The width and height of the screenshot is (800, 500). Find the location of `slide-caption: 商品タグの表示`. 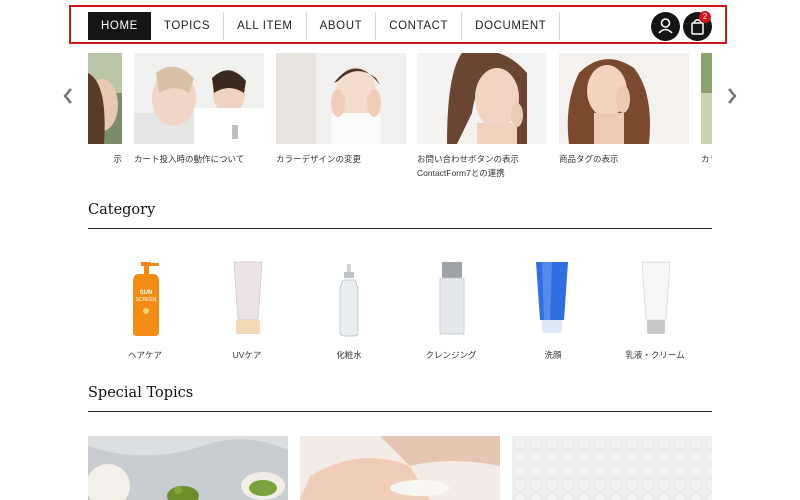

slide-caption: 商品タグの表示 is located at coordinates (624, 159).